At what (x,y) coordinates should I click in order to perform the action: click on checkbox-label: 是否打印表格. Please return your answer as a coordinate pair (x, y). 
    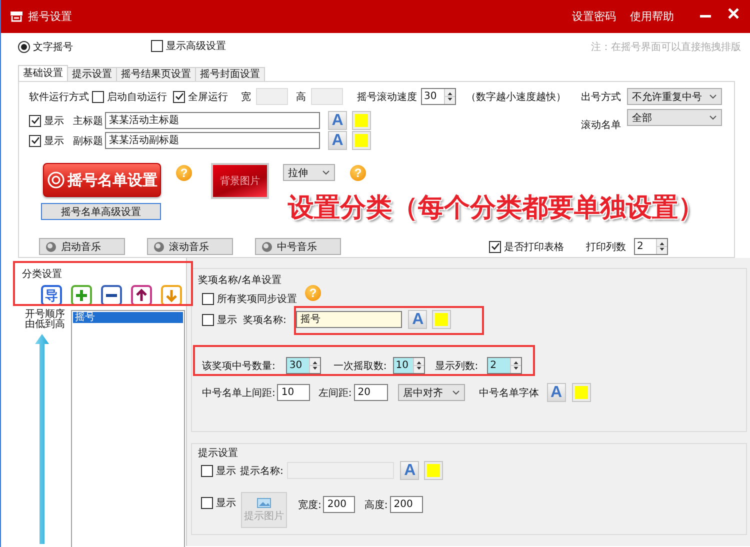
    Looking at the image, I should click on (534, 247).